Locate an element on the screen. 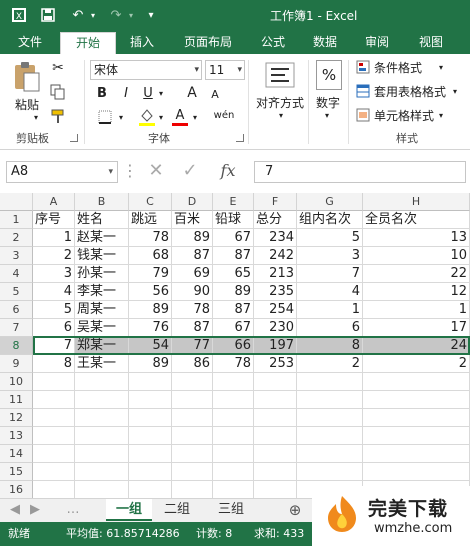 The image size is (470, 546). conditional-format-icon is located at coordinates (363, 67).